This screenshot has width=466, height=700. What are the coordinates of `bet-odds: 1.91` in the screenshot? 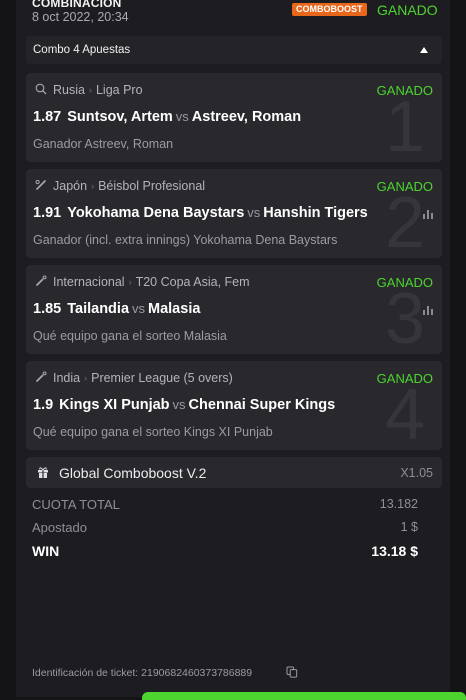 It's located at (47, 213).